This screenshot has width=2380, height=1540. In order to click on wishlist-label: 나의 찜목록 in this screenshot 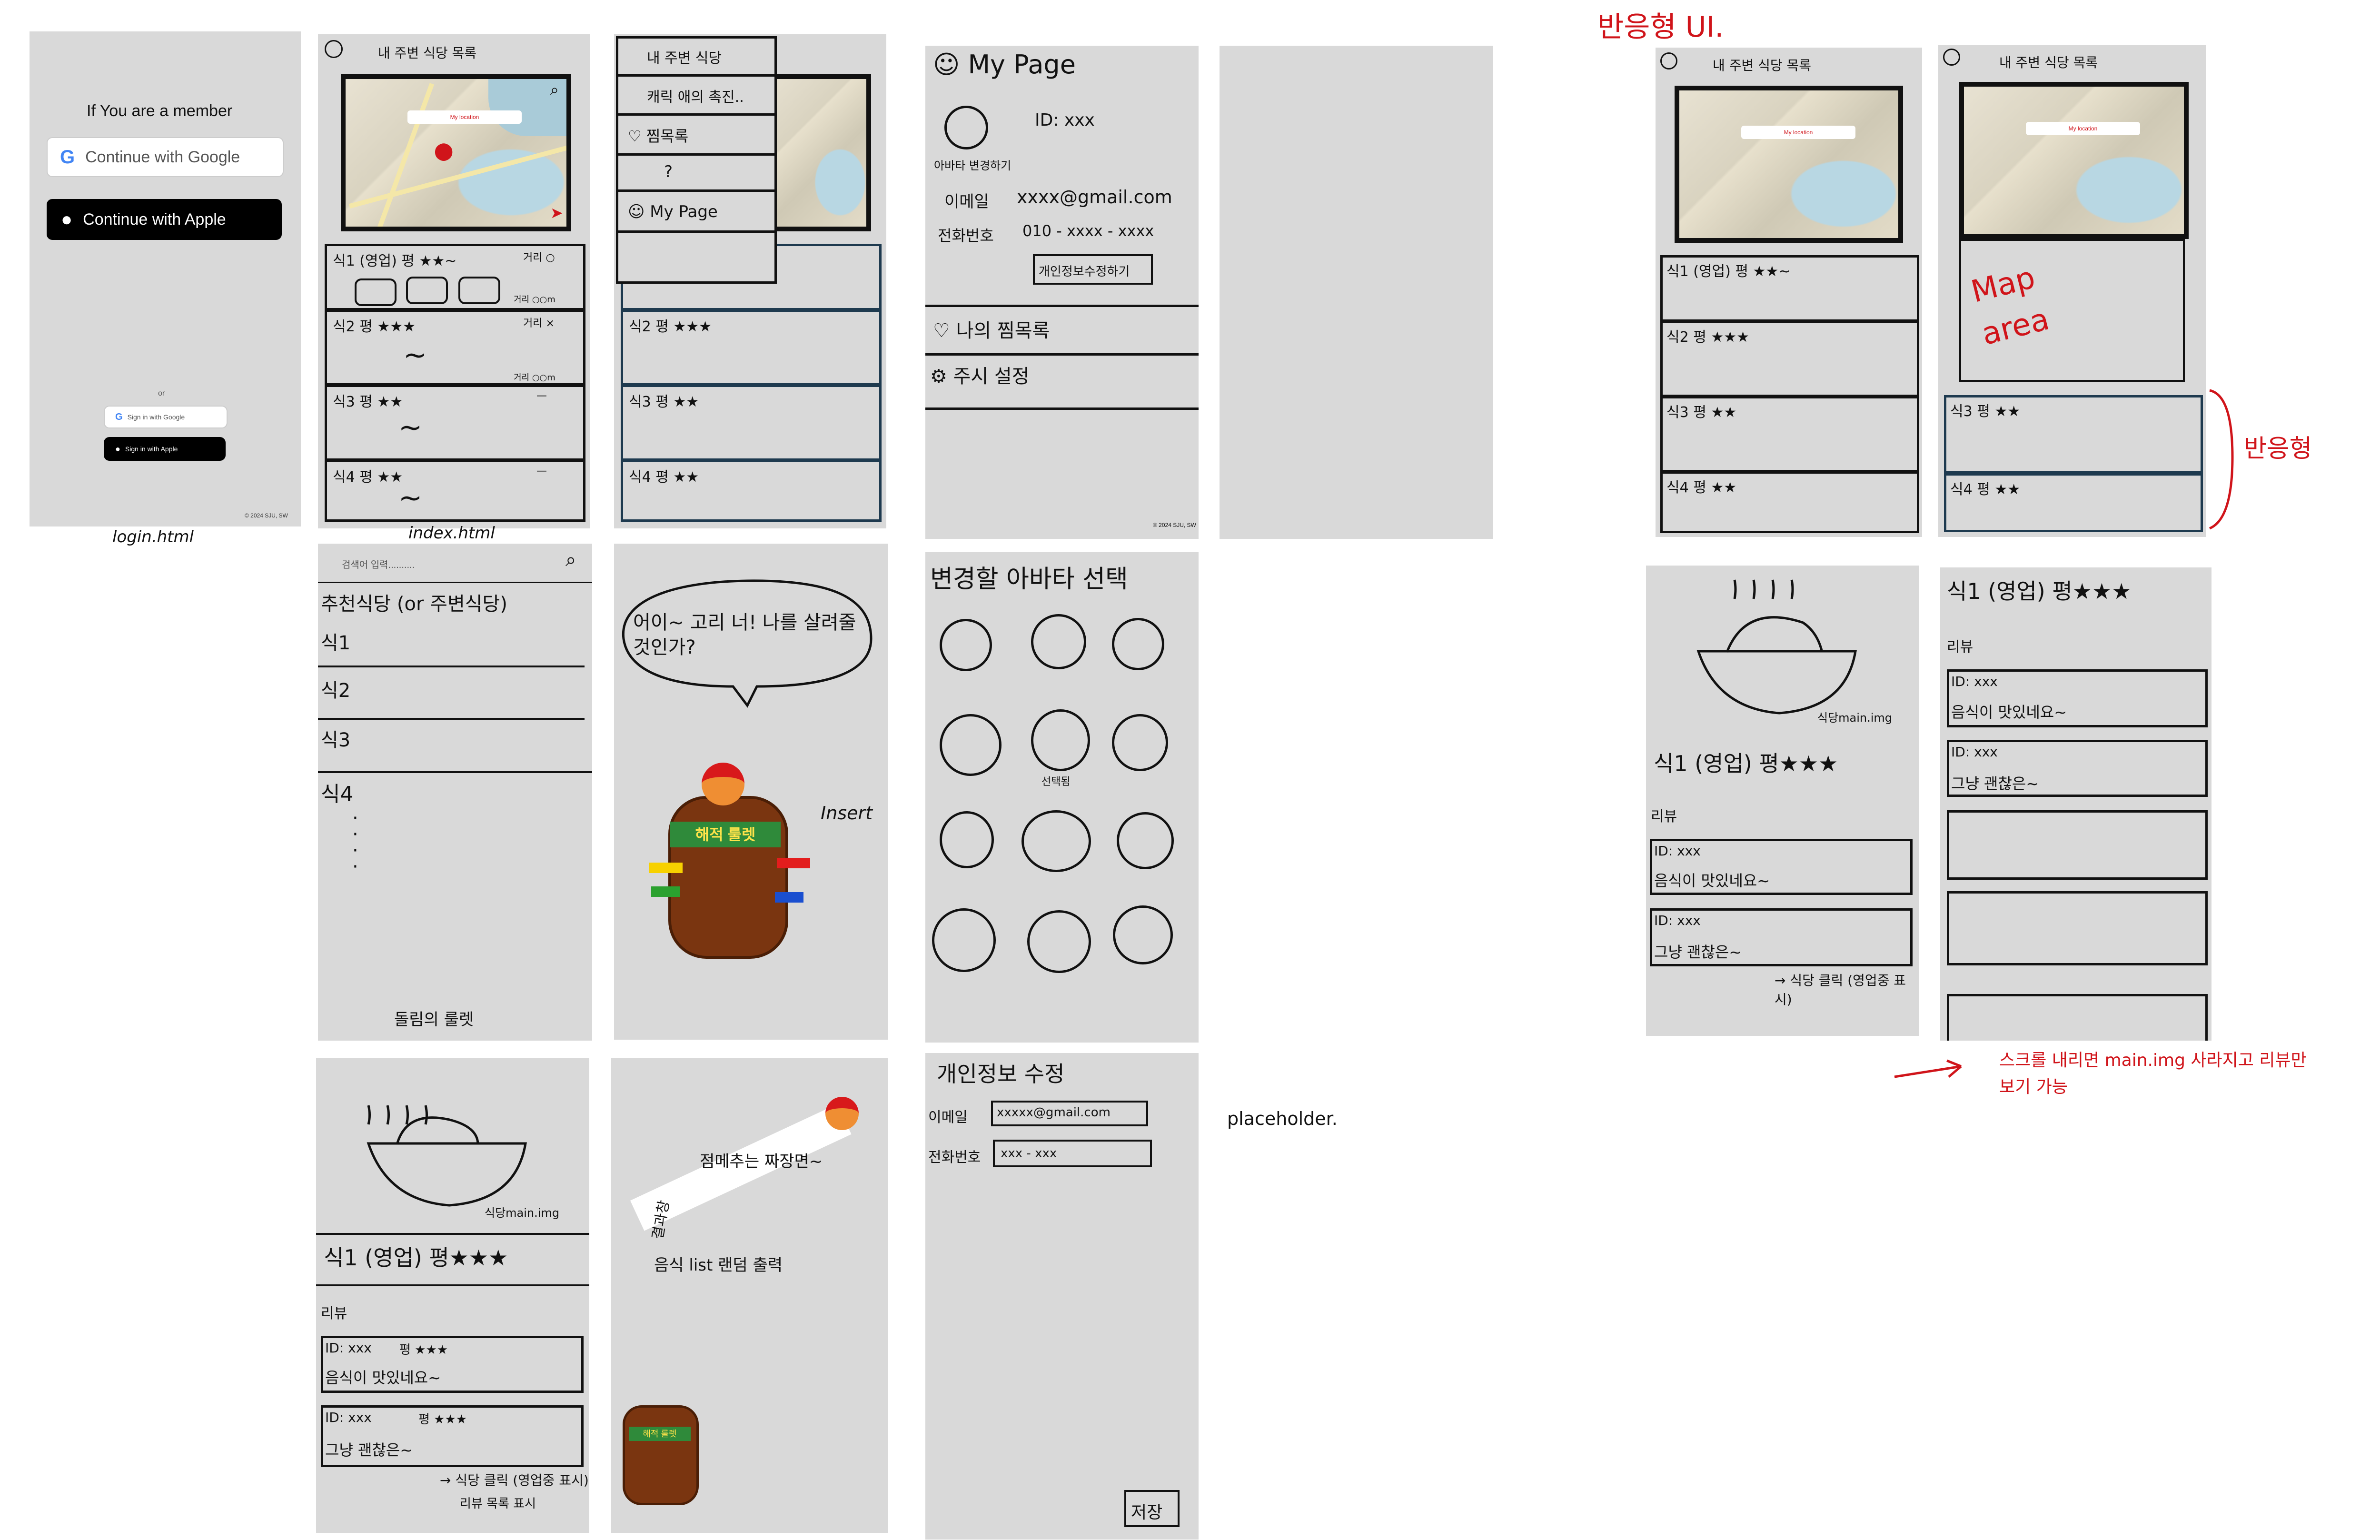, I will do `click(1003, 331)`.